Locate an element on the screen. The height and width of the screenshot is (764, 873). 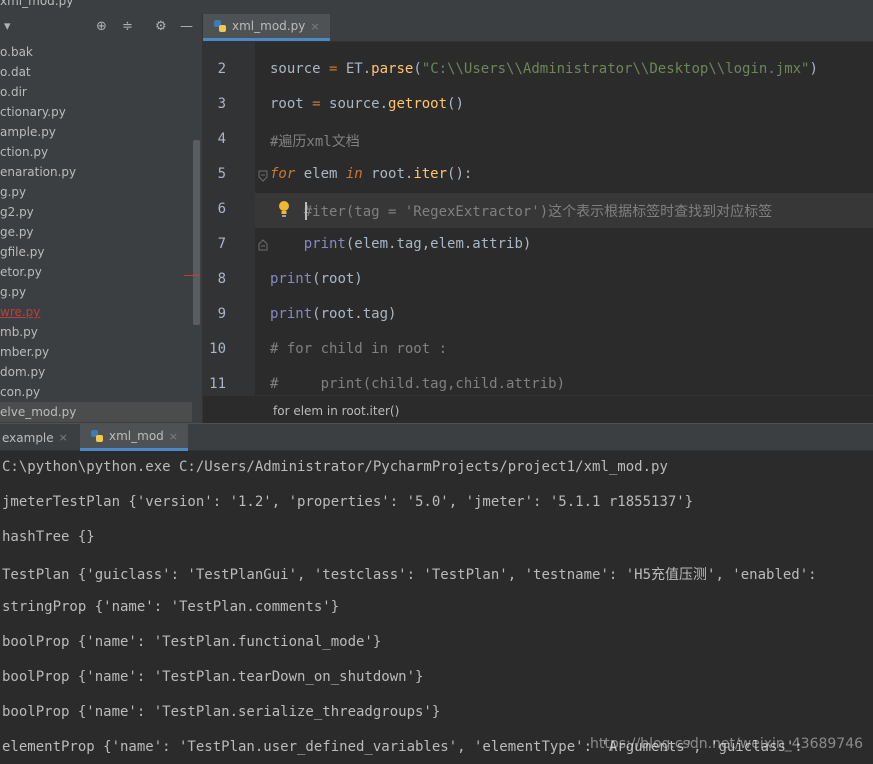
file-item: ge.py is located at coordinates (96, 232).